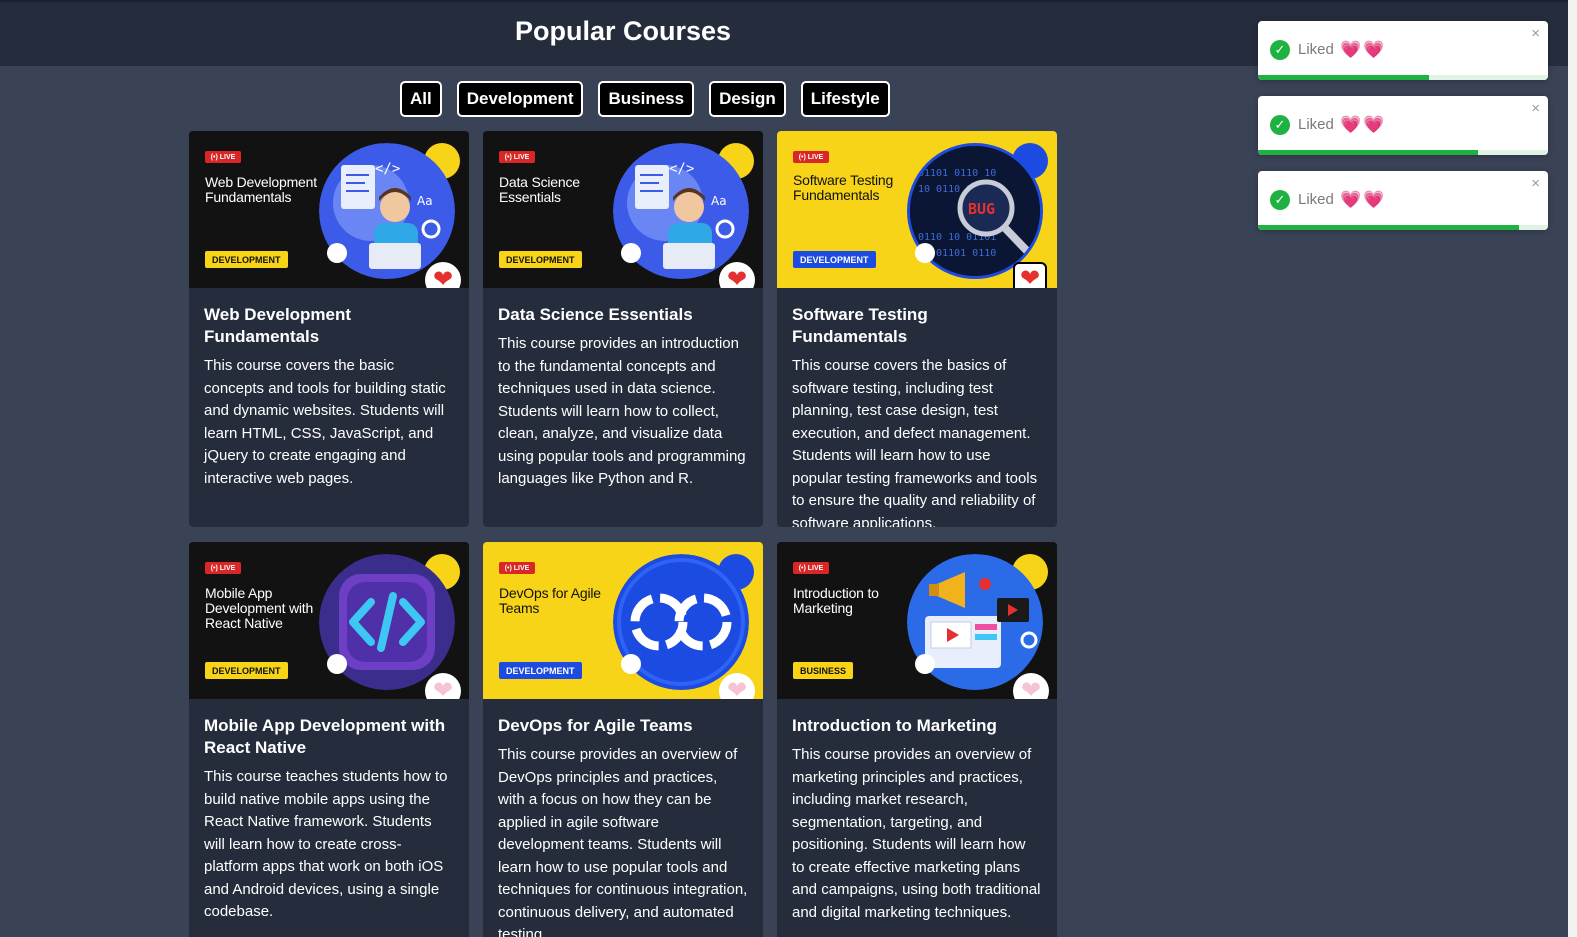 The width and height of the screenshot is (1577, 937). Describe the element at coordinates (823, 670) in the screenshot. I see `category-tag: BUSINESS` at that location.